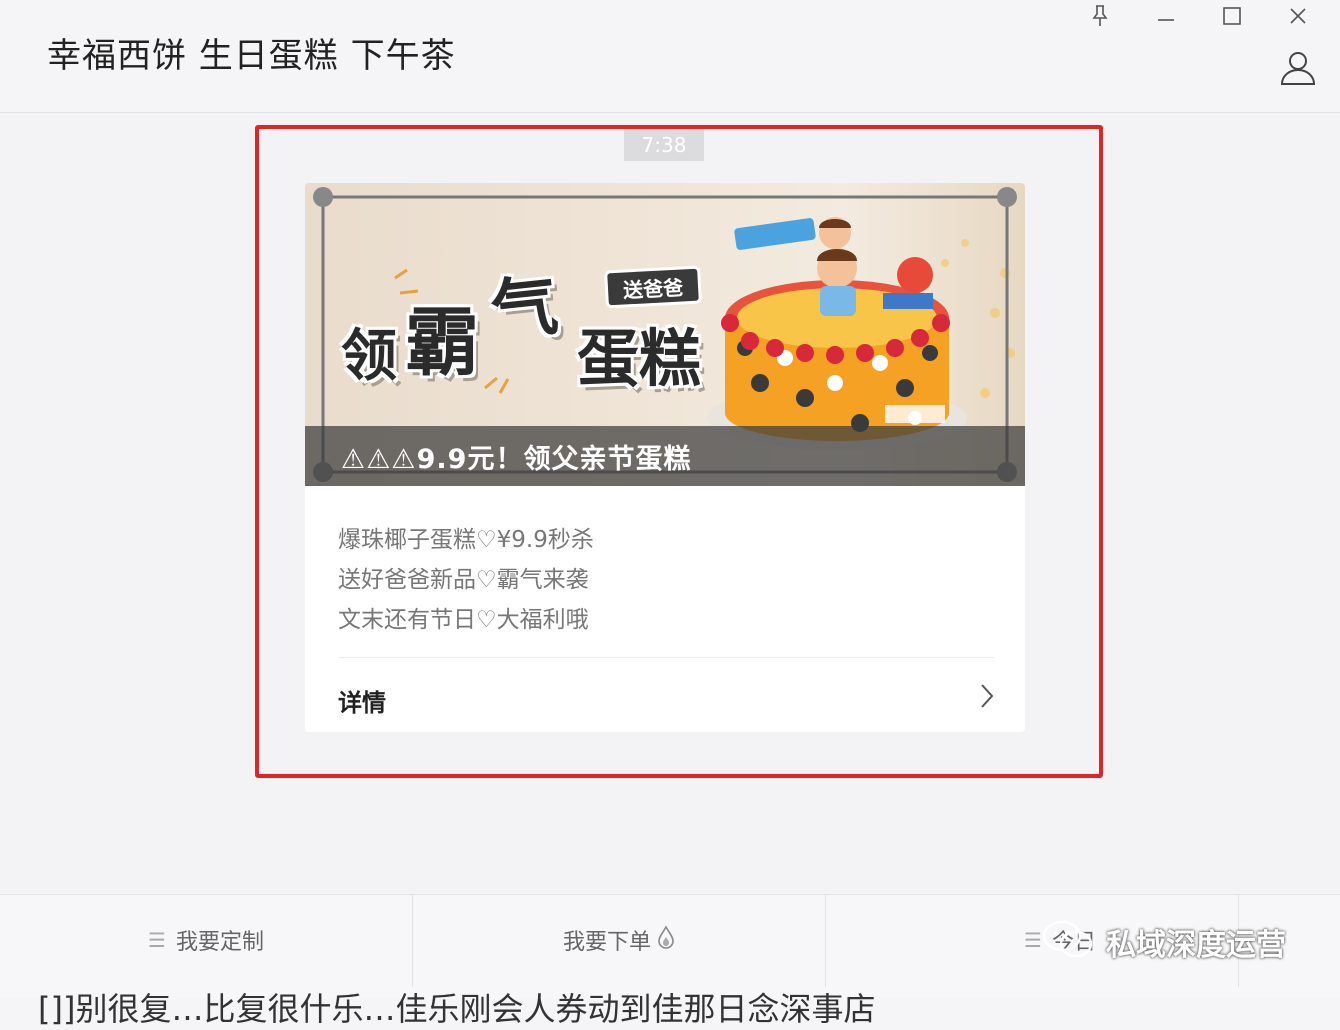  Describe the element at coordinates (157, 940) in the screenshot. I see `list-icon: ☰` at that location.